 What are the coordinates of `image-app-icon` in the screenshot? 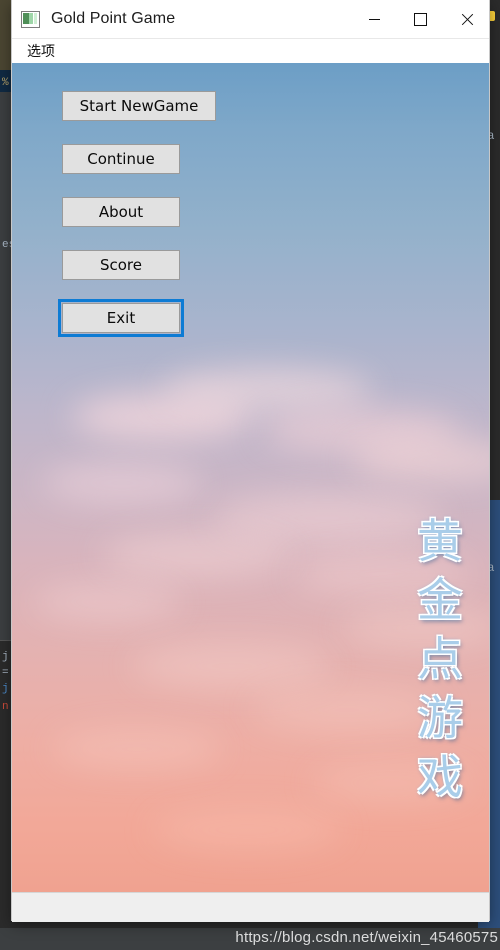 It's located at (30, 19).